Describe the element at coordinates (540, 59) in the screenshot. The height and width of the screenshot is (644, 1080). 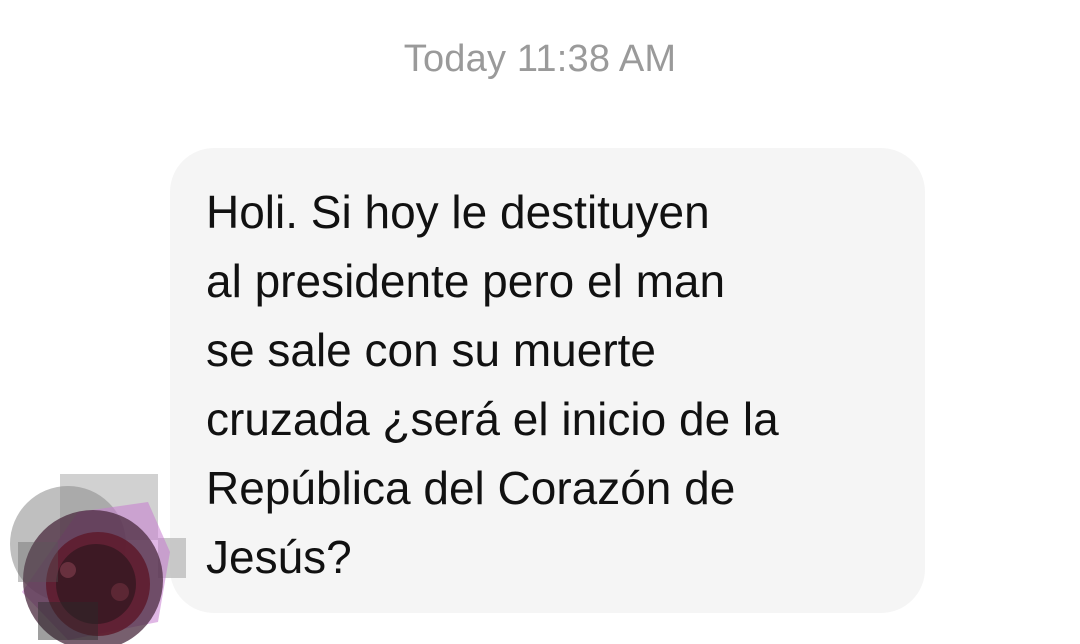
I see `message-timestamp: Today 11:38 AM` at that location.